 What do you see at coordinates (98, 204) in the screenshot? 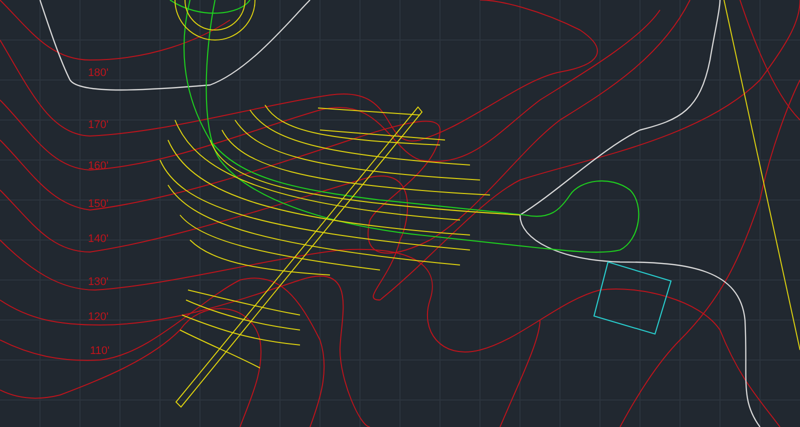
I see `elevation-label: 150'` at bounding box center [98, 204].